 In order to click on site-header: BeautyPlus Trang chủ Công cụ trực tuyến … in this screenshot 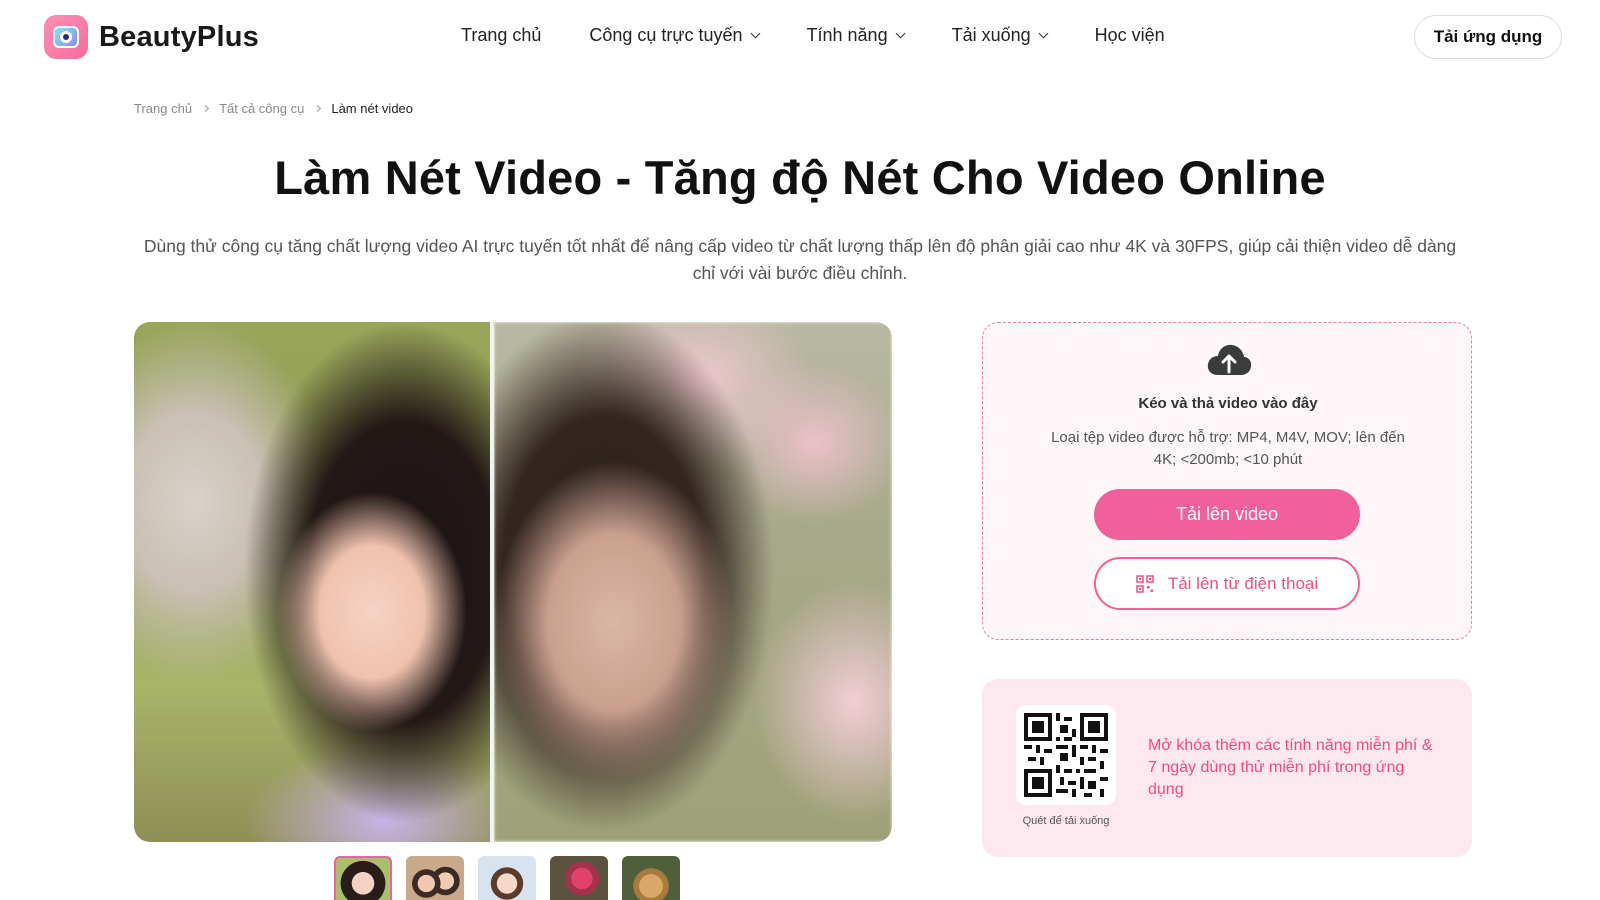, I will do `click(800, 39)`.